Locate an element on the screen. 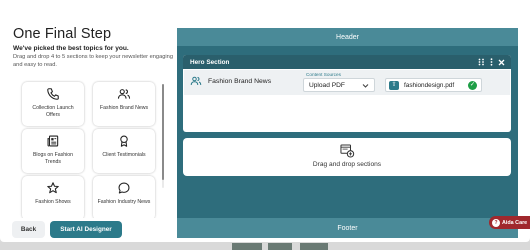 The height and width of the screenshot is (250, 530). close-icon is located at coordinates (501, 62).